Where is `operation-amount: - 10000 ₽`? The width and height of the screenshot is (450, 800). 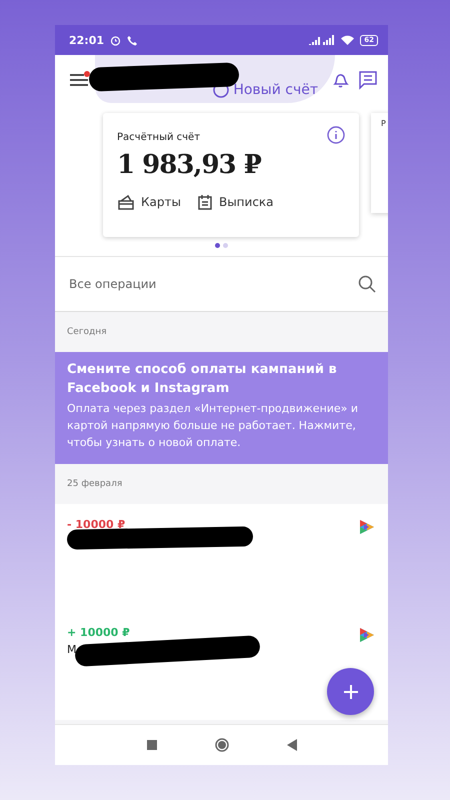 operation-amount: - 10000 ₽ is located at coordinates (96, 524).